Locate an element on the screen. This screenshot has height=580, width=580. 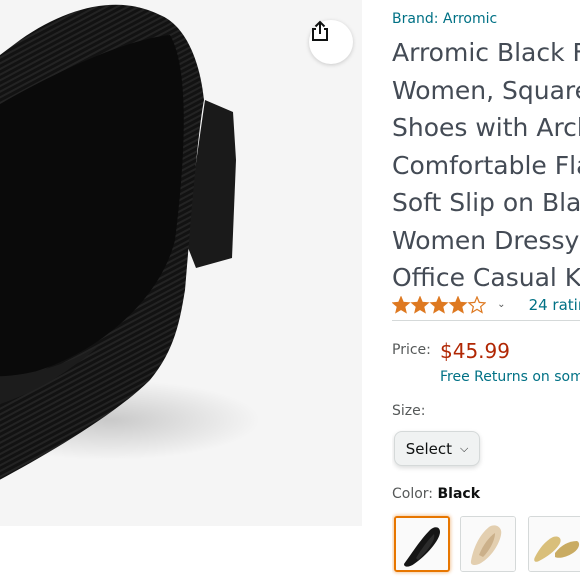
color-swatch-beige is located at coordinates (488, 544).